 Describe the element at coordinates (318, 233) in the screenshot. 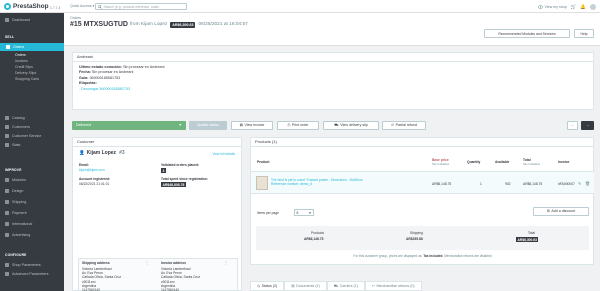

I see `summary-products-label: Products` at that location.